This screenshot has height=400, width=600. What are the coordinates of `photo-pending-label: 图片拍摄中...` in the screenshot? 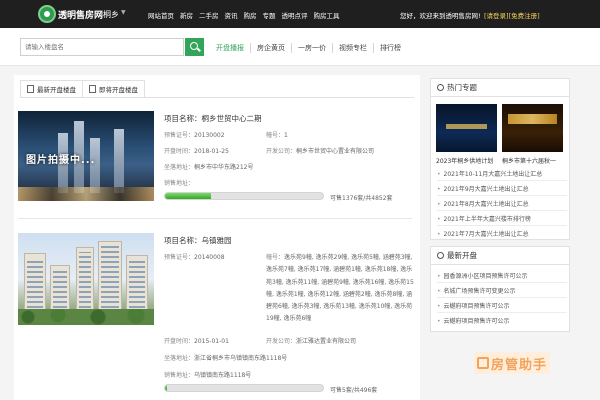 It's located at (61, 160).